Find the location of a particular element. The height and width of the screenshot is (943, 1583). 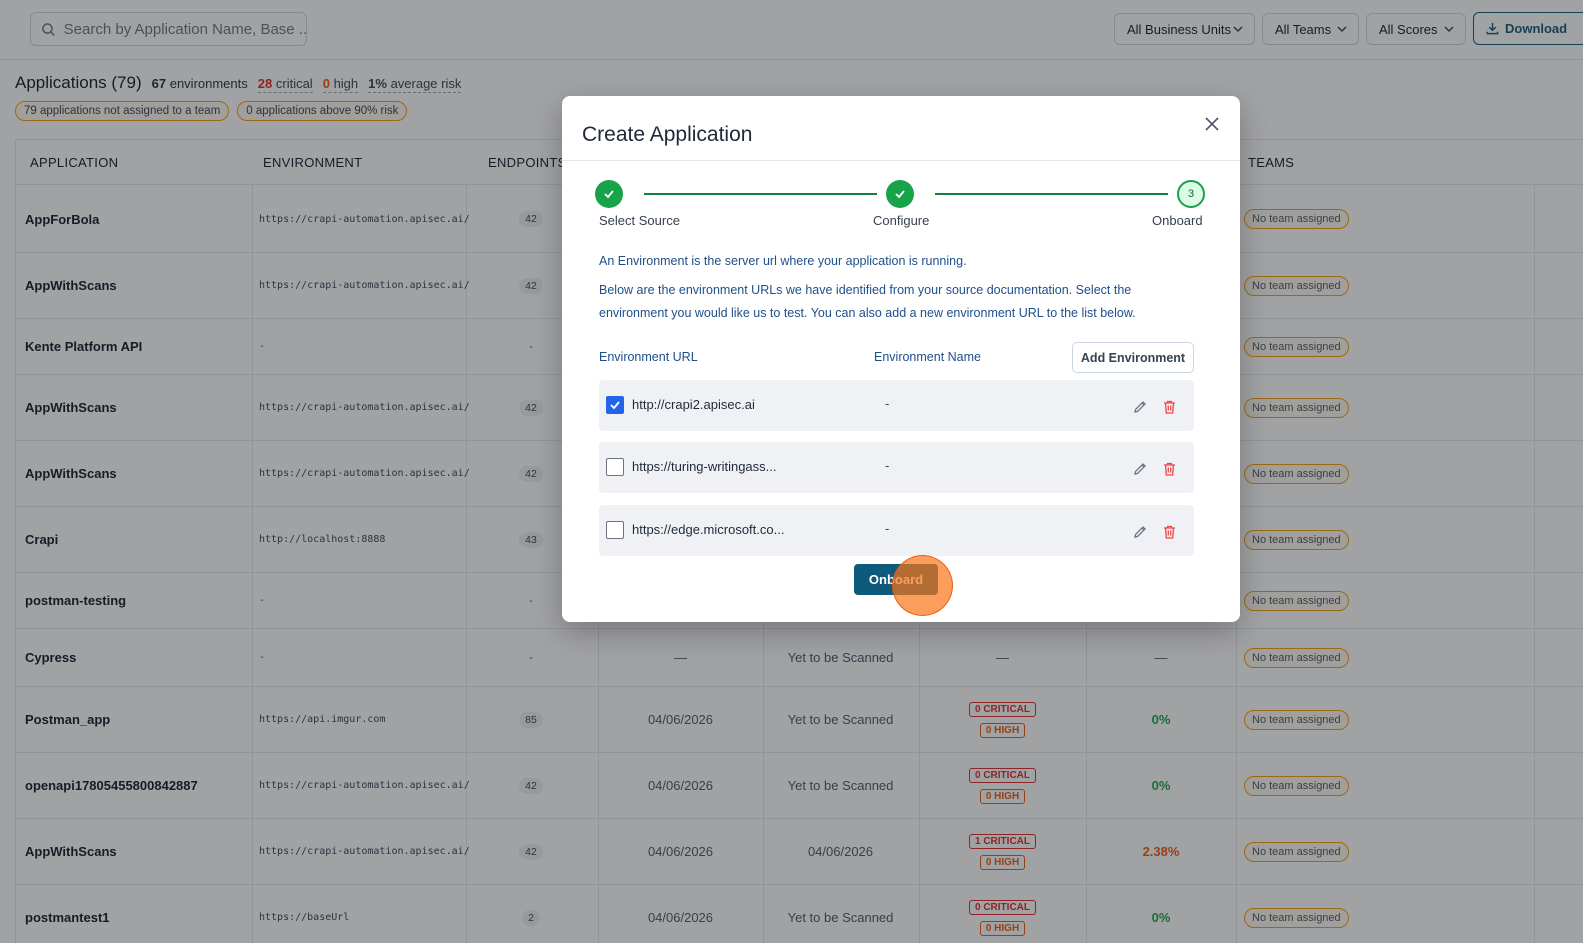

step-onboard-indicator: 3 is located at coordinates (1191, 194).